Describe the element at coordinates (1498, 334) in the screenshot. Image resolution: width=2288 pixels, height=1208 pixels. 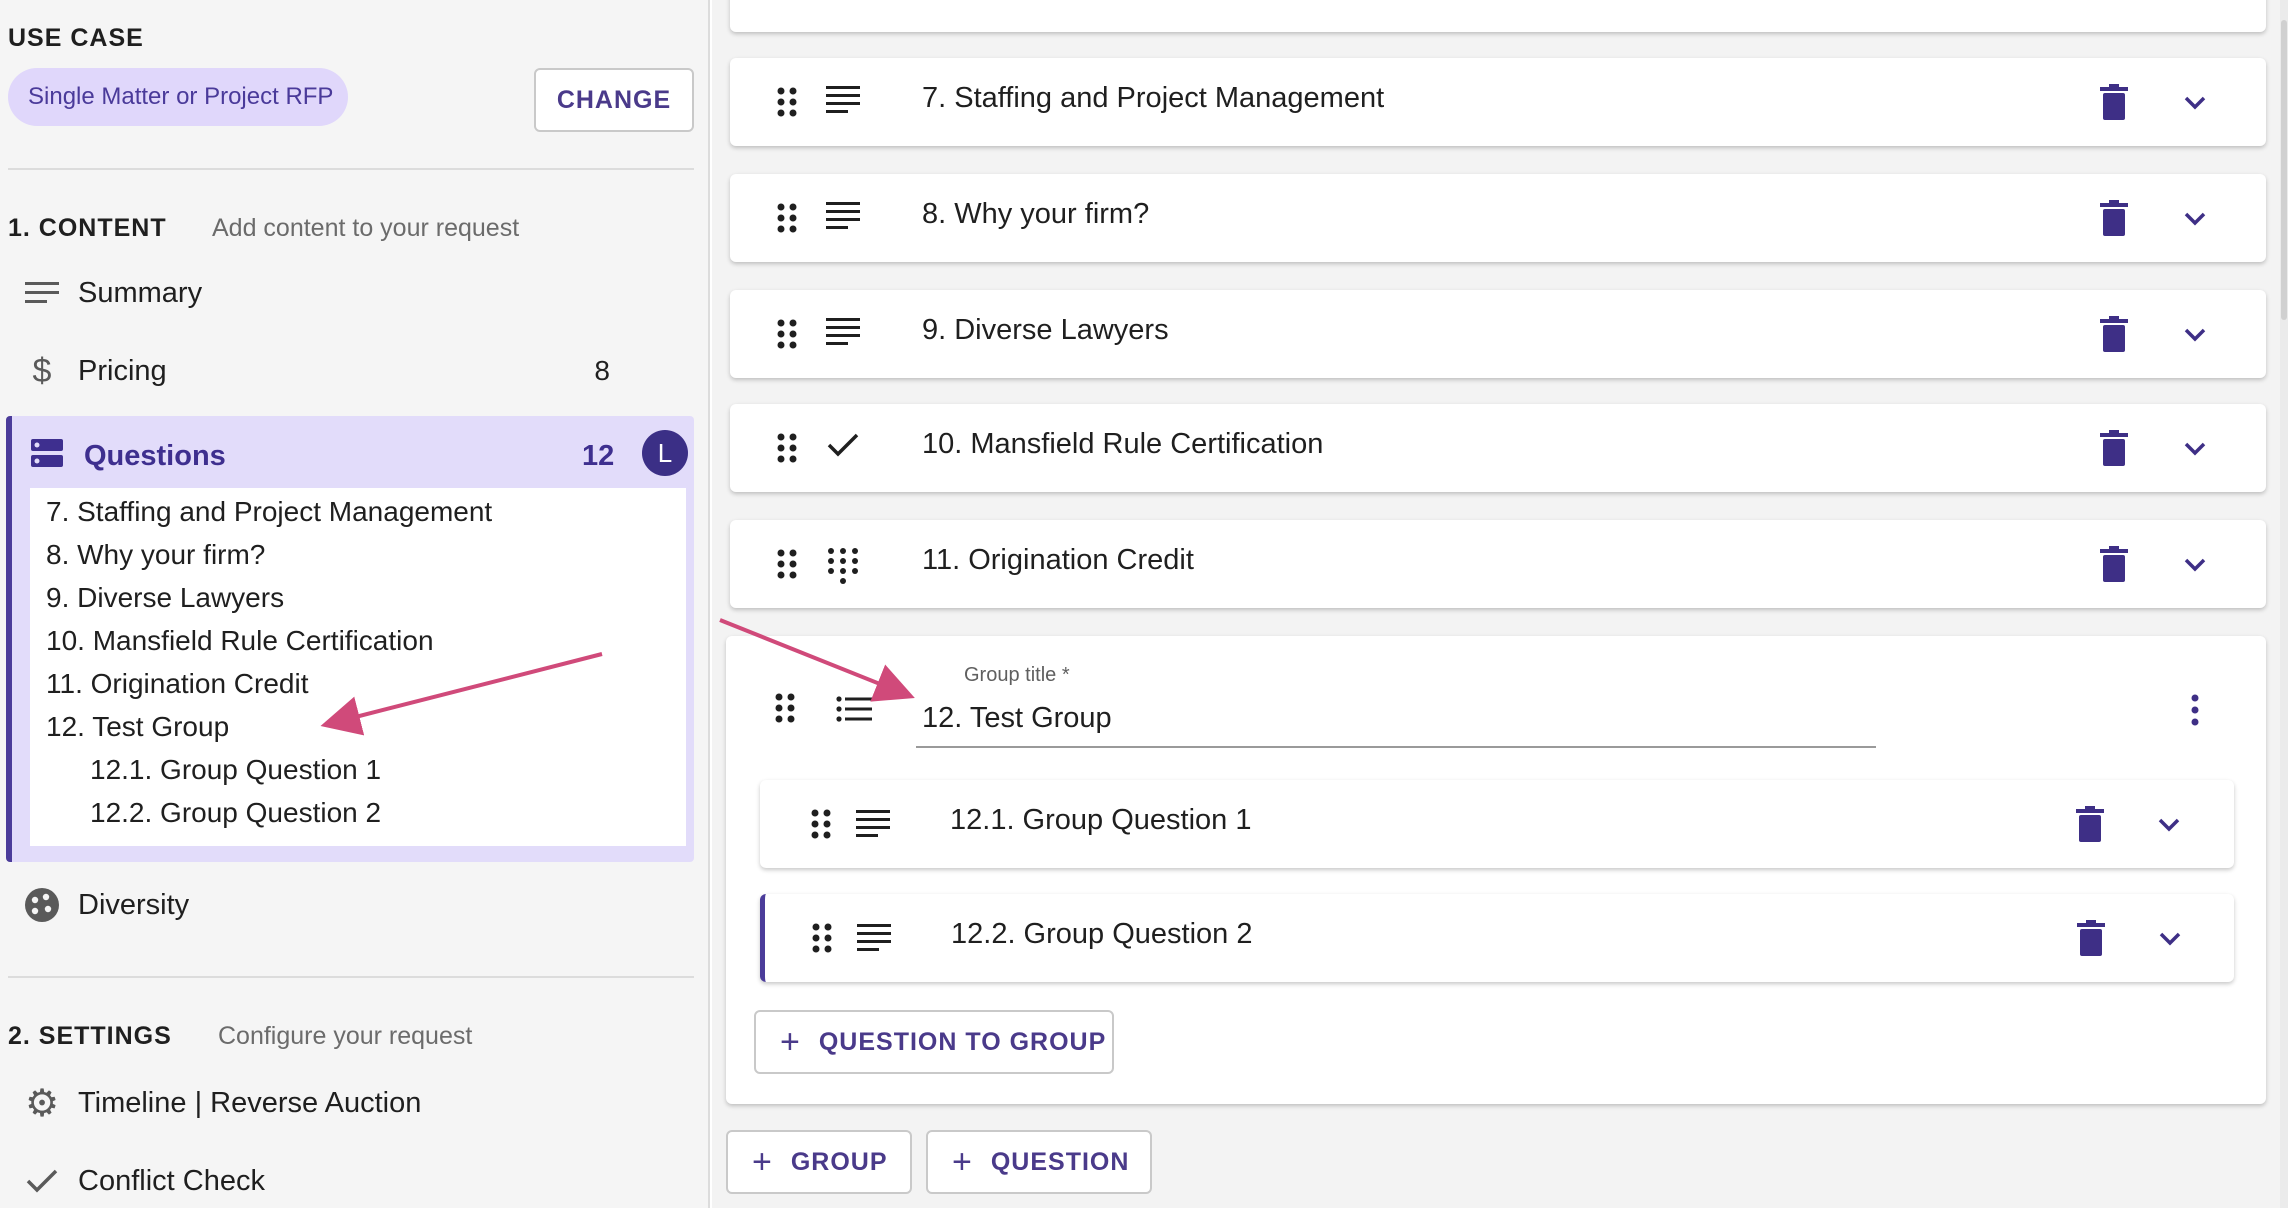
I see `question-card: 9. Diverse Lawyers` at that location.